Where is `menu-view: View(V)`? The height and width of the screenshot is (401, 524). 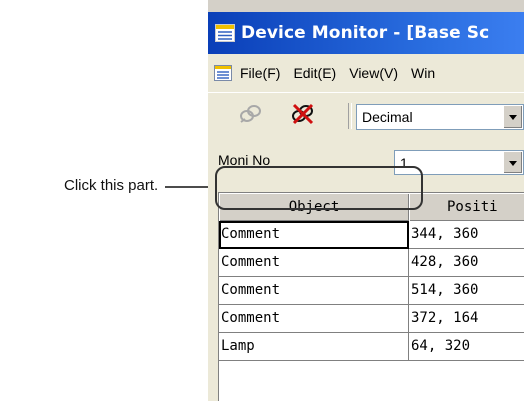
menu-view: View(V) is located at coordinates (373, 73).